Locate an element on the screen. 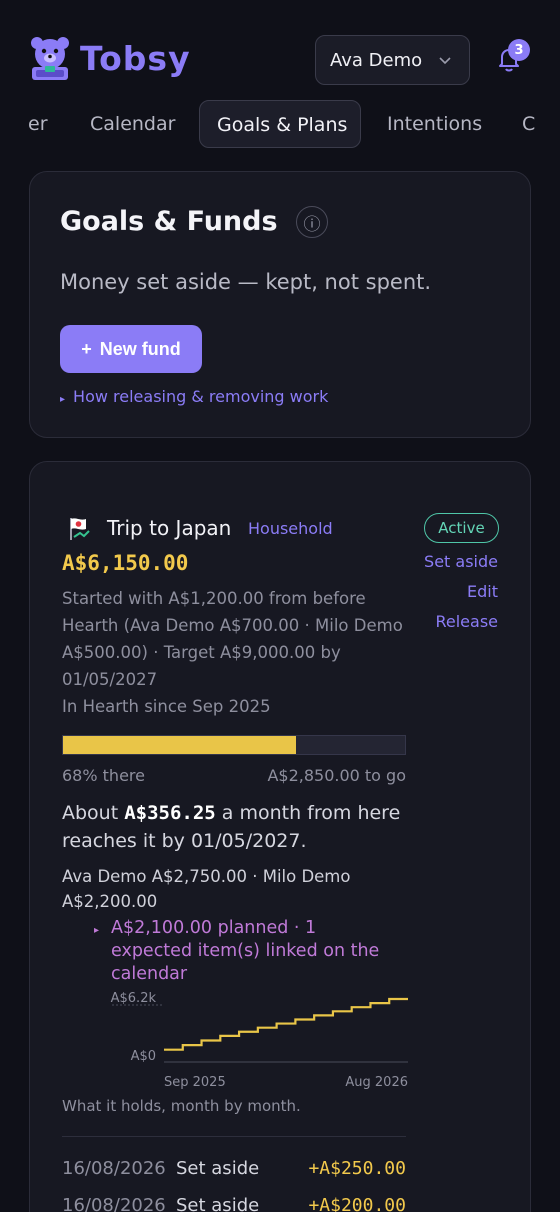 This screenshot has height=1212, width=560. page-title: Goals & Funds is located at coordinates (169, 221).